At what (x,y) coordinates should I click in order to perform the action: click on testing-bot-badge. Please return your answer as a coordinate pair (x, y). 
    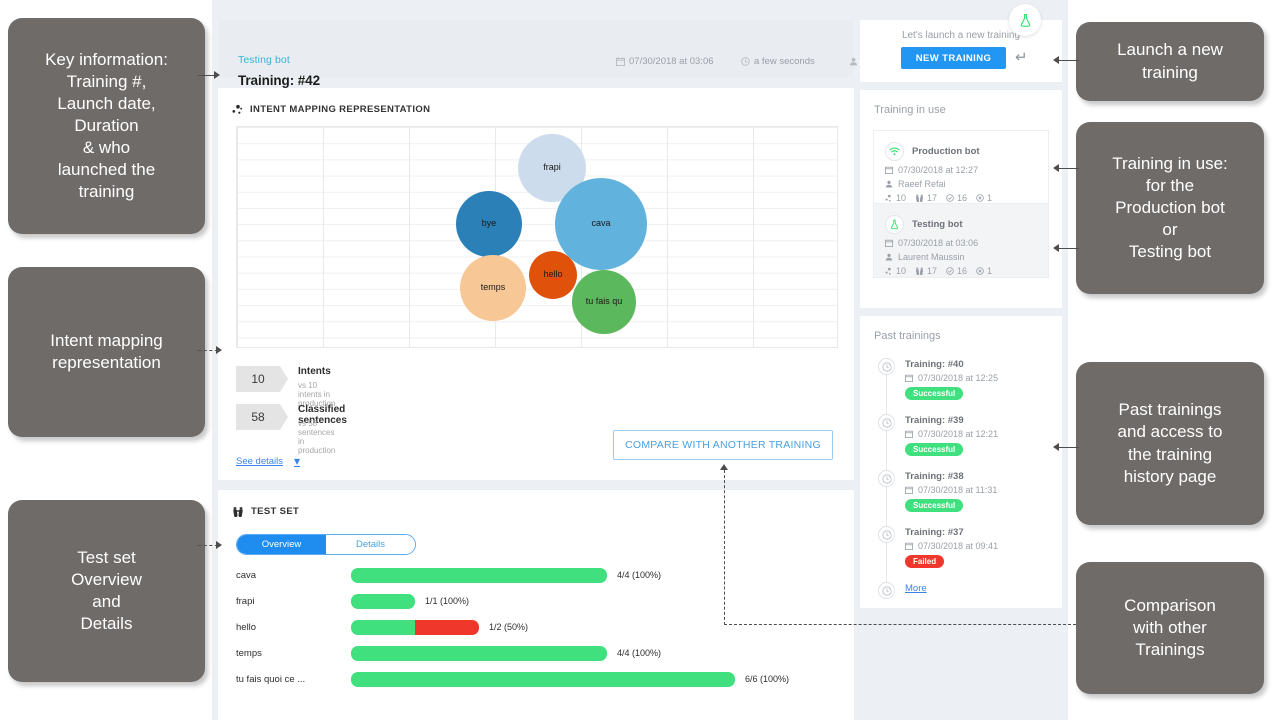
    Looking at the image, I should click on (1025, 20).